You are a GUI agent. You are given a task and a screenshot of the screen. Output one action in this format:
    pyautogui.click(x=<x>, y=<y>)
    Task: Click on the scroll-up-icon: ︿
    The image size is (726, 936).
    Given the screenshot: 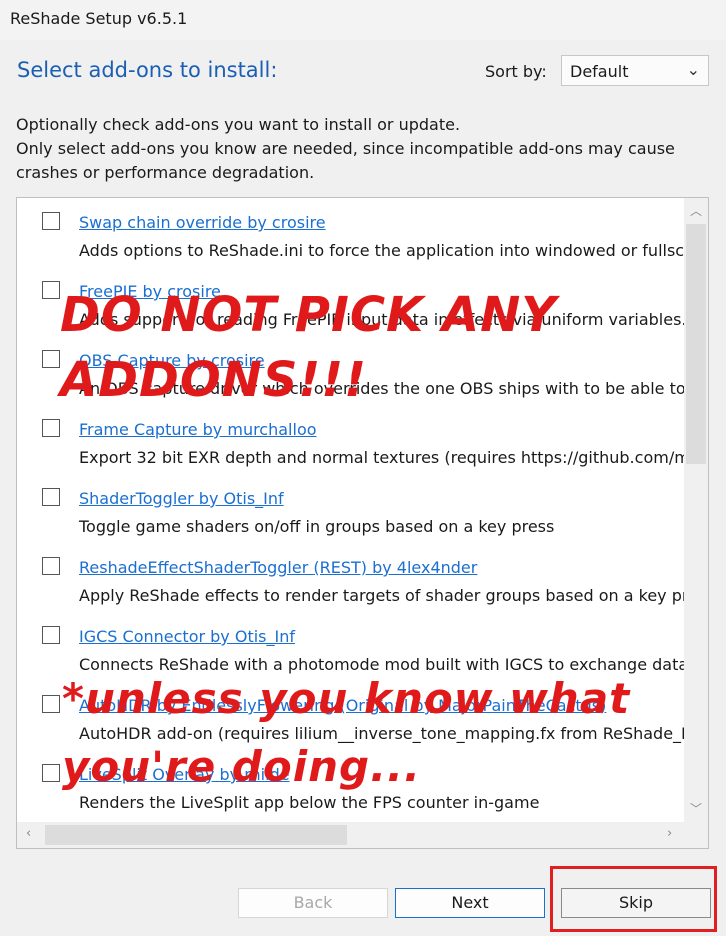 What is the action you would take?
    pyautogui.click(x=696, y=210)
    